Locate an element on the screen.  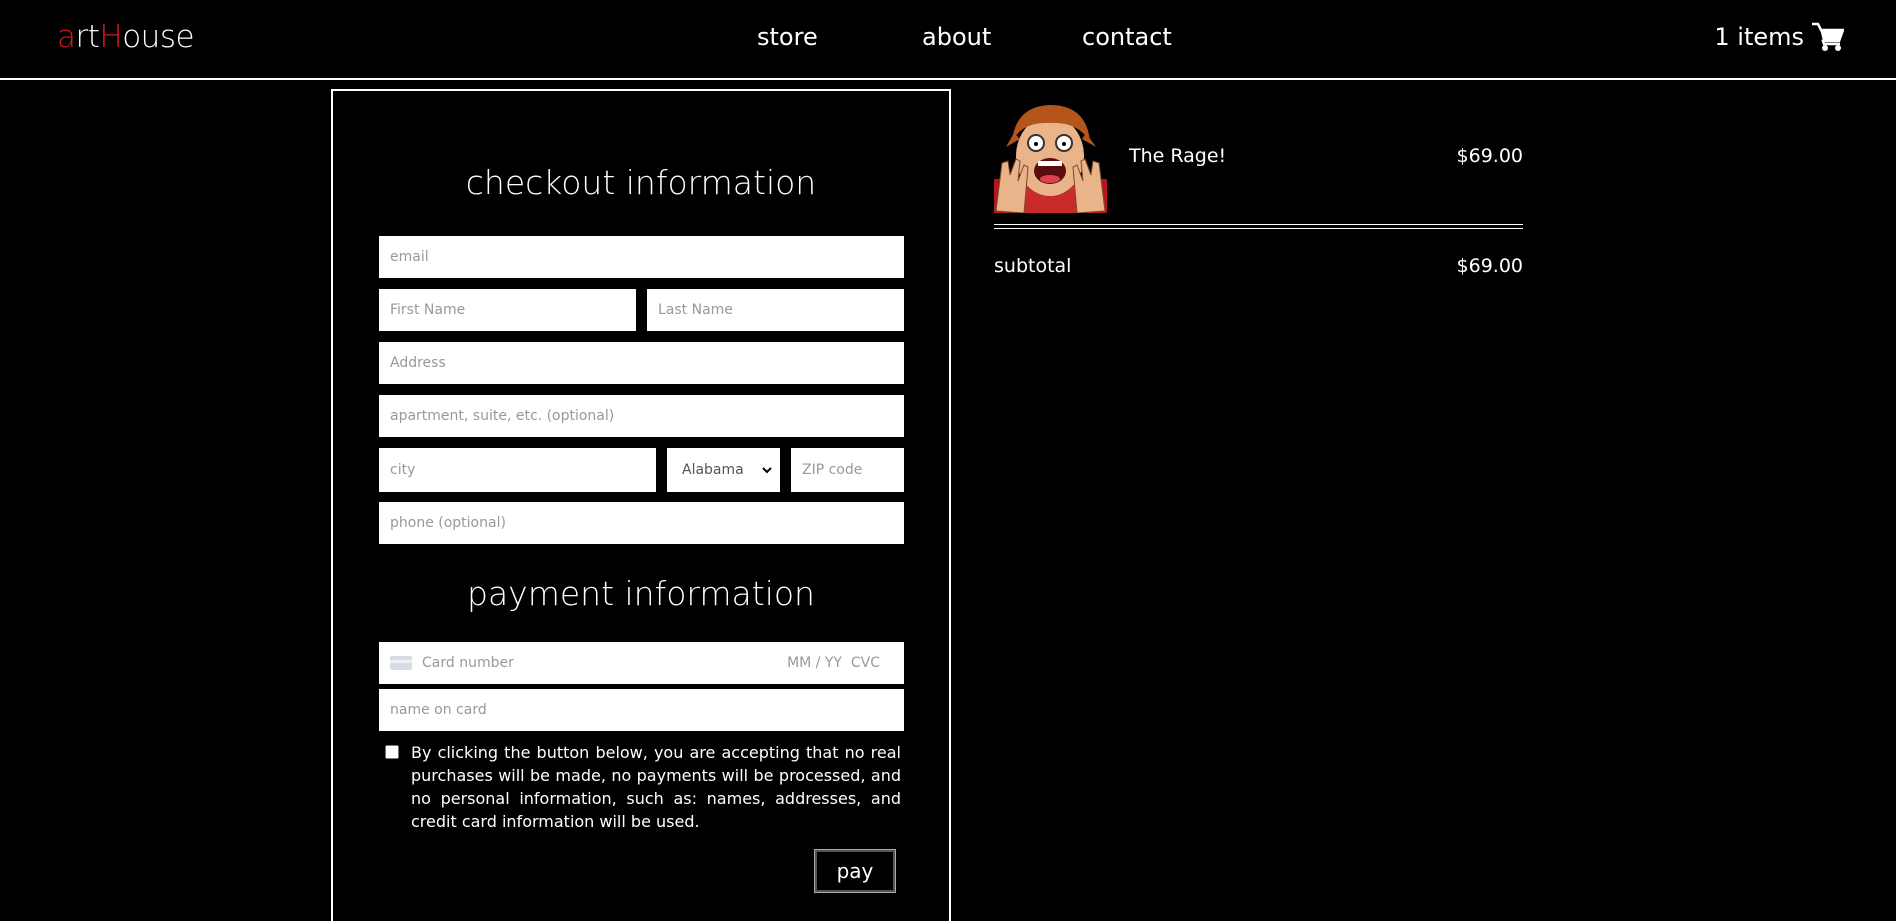
name-on-card-placeholder: name on card is located at coordinates (438, 710).